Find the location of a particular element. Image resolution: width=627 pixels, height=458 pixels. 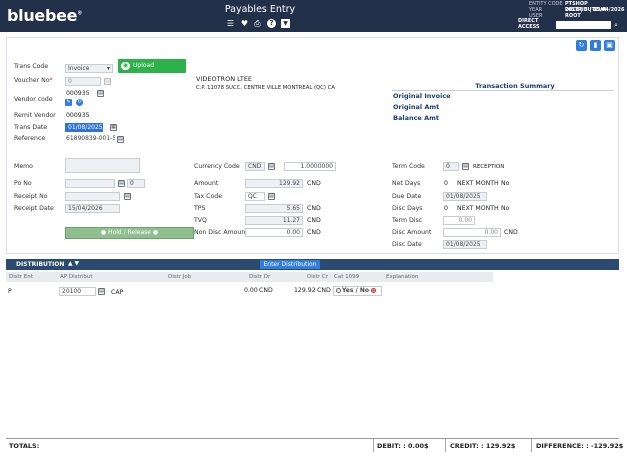

vendor-lookup-icon: ▤ is located at coordinates (100, 93).